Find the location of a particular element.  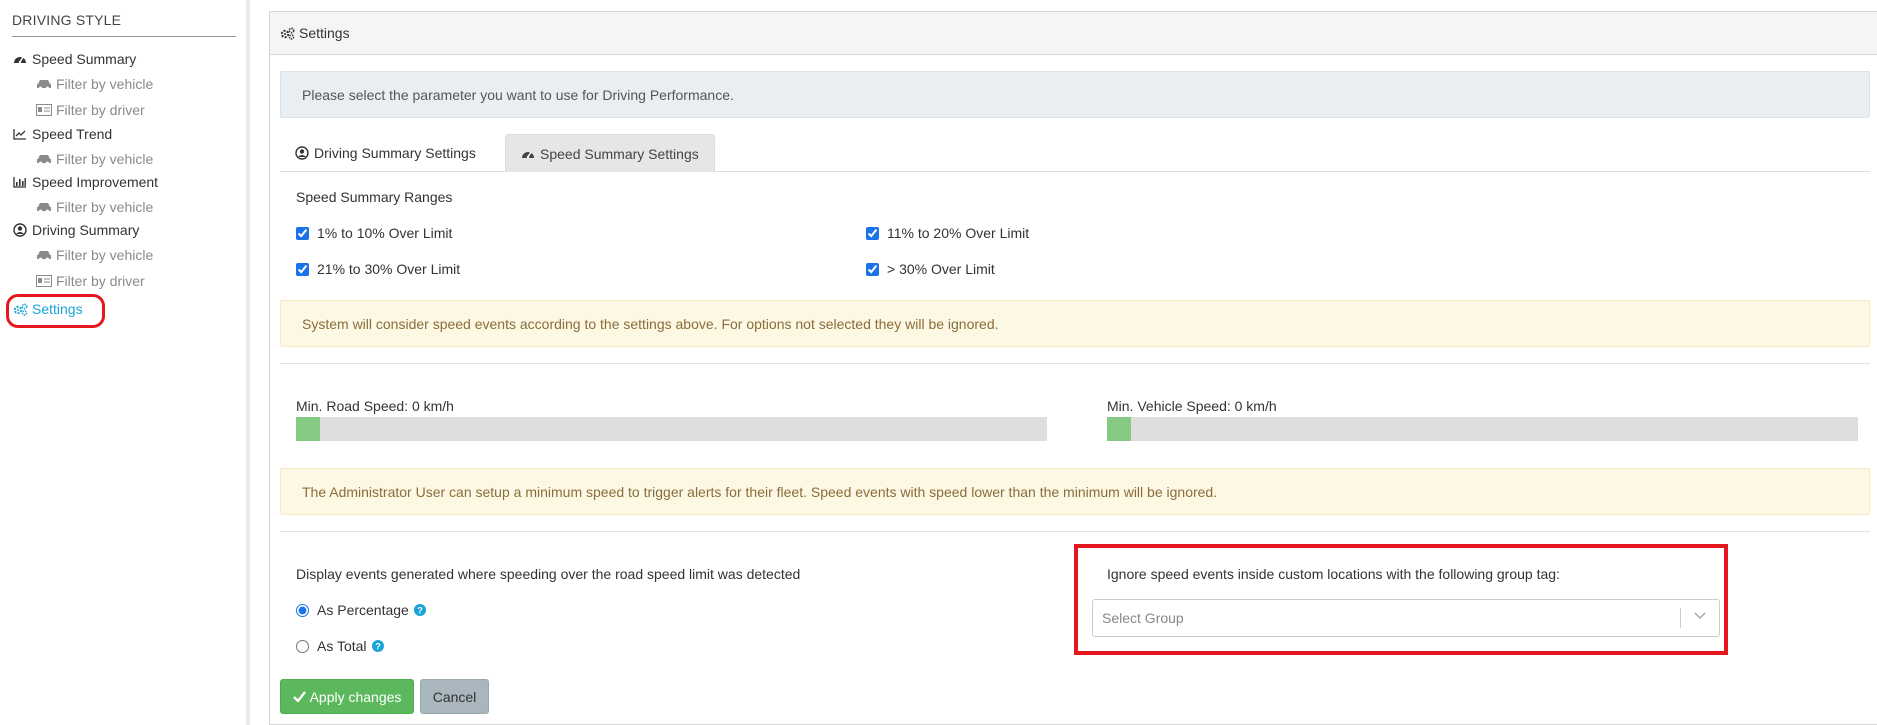

range-11-20-checkbox: 11% to 20% Over Limit is located at coordinates (947, 233).